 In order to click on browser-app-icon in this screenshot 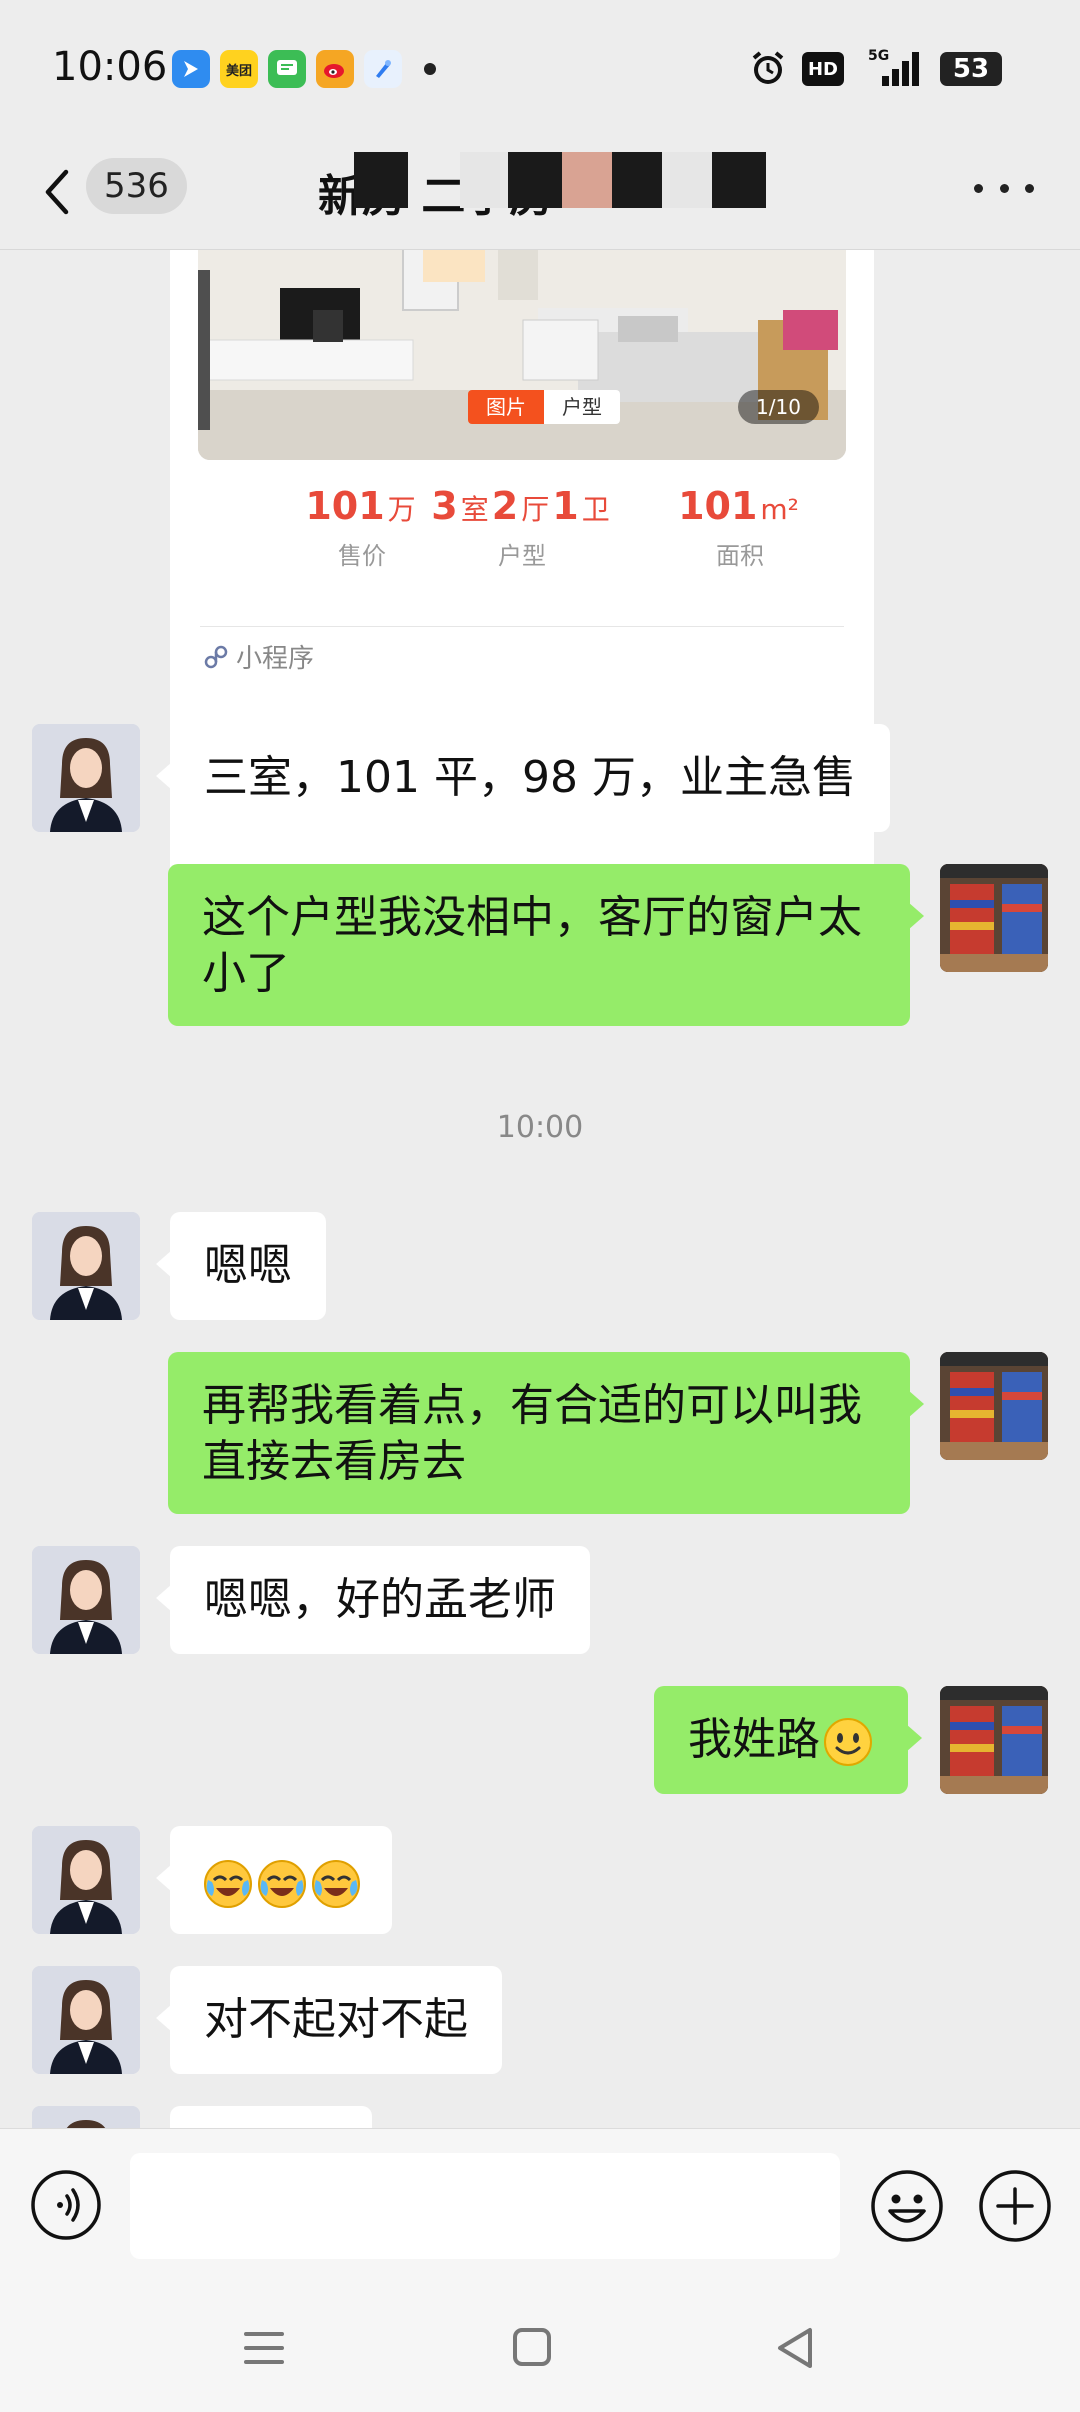, I will do `click(383, 69)`.